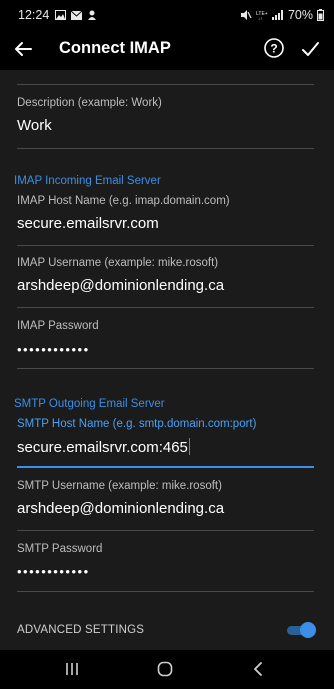 The height and width of the screenshot is (689, 334). What do you see at coordinates (120, 508) in the screenshot?
I see `smtp-username-input: arshdeep@dominionlending.ca` at bounding box center [120, 508].